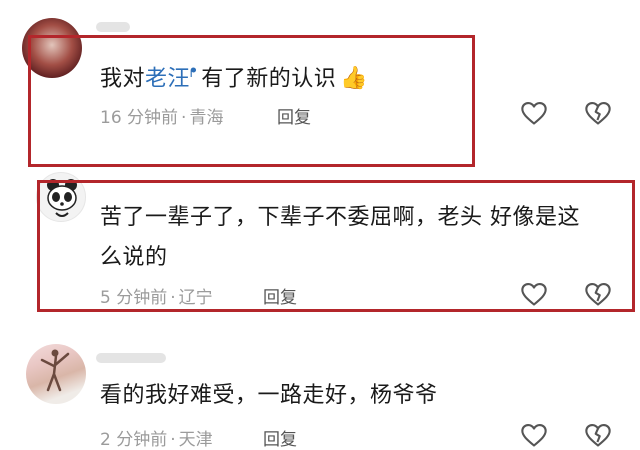  I want to click on location: 天津, so click(195, 440).